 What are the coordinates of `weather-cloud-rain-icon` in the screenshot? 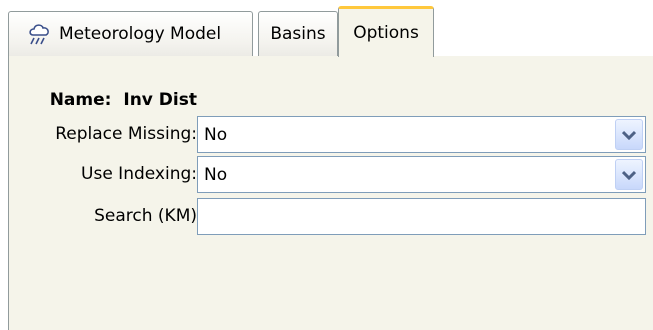 It's located at (40, 34).